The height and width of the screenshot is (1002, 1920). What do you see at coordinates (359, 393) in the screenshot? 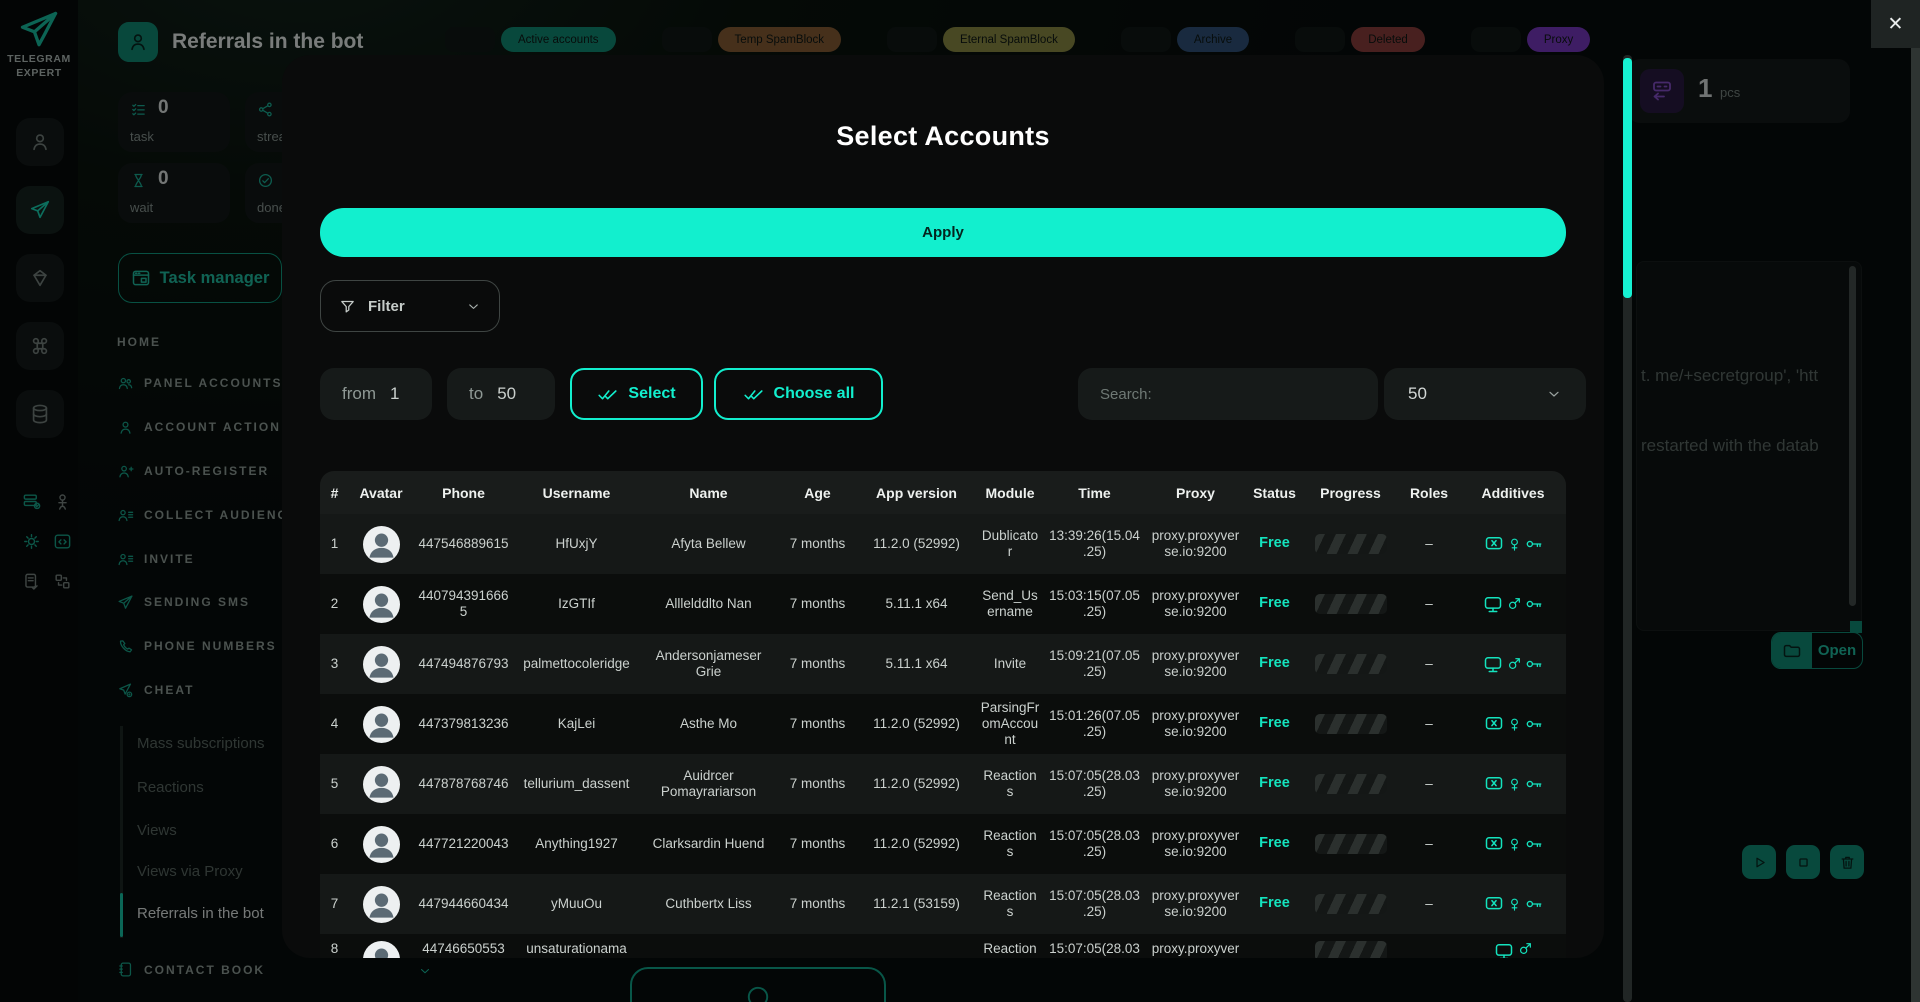
I see `from-label: from` at bounding box center [359, 393].